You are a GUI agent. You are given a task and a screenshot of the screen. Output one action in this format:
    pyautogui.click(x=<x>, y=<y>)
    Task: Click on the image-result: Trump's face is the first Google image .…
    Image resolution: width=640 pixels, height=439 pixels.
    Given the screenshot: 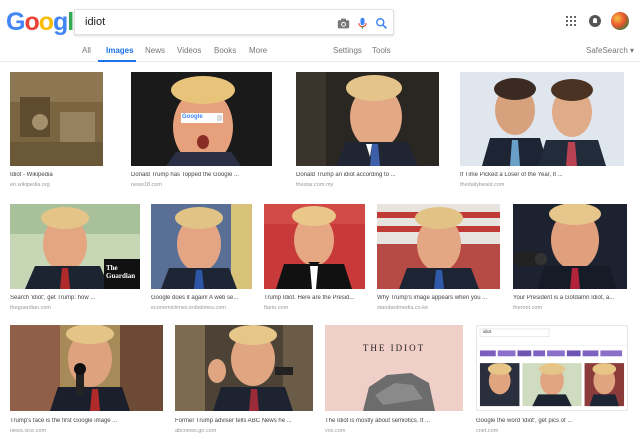 What is the action you would take?
    pyautogui.click(x=86, y=382)
    